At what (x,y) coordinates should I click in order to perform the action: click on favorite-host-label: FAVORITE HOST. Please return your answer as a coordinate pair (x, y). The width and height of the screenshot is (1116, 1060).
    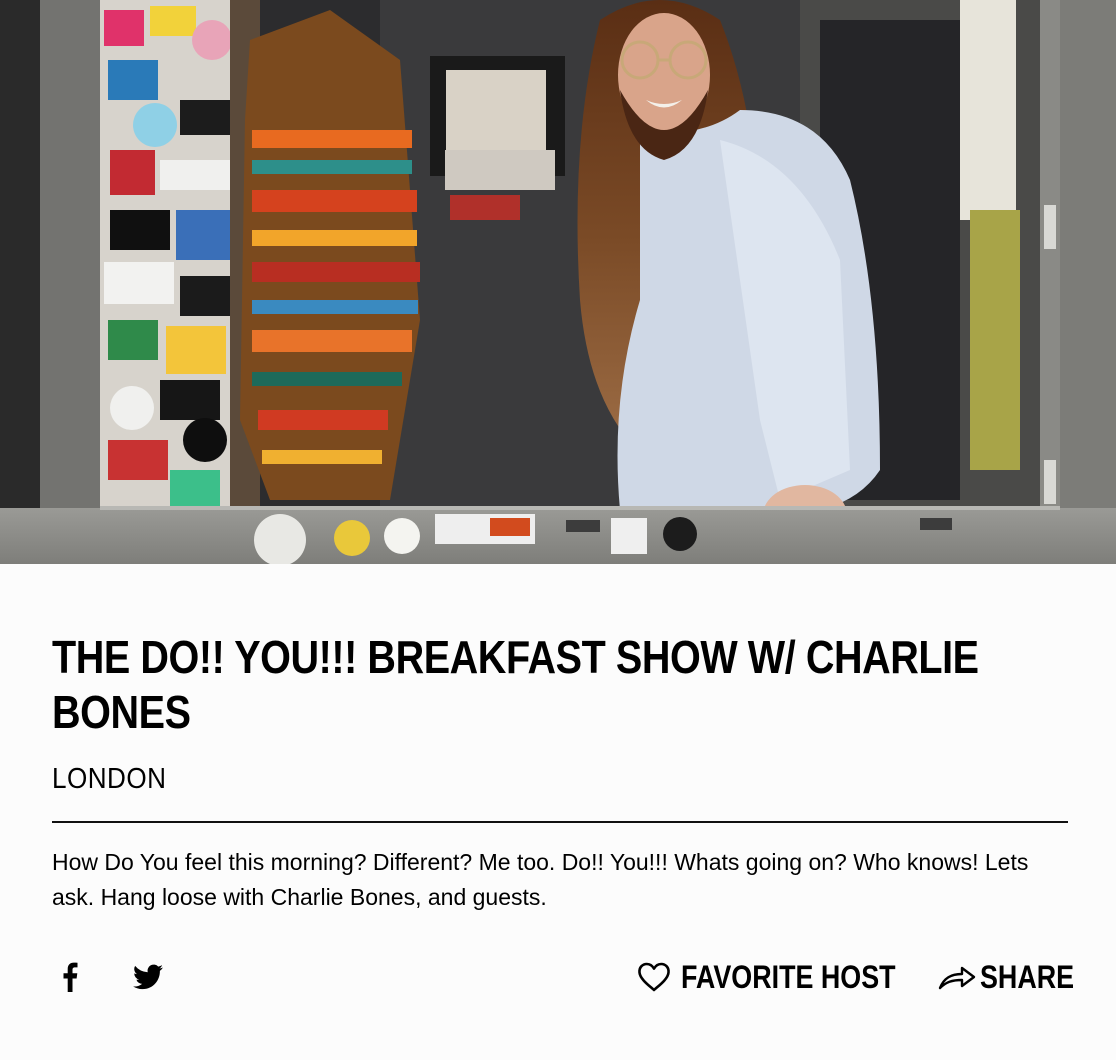
    Looking at the image, I should click on (788, 976).